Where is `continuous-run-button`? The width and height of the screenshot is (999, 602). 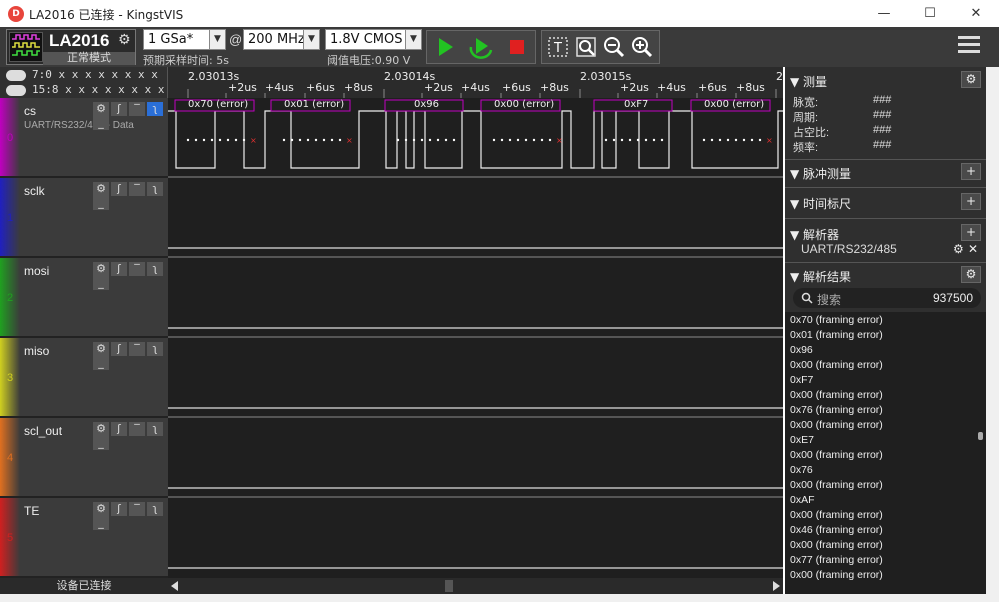
continuous-run-button is located at coordinates (481, 47).